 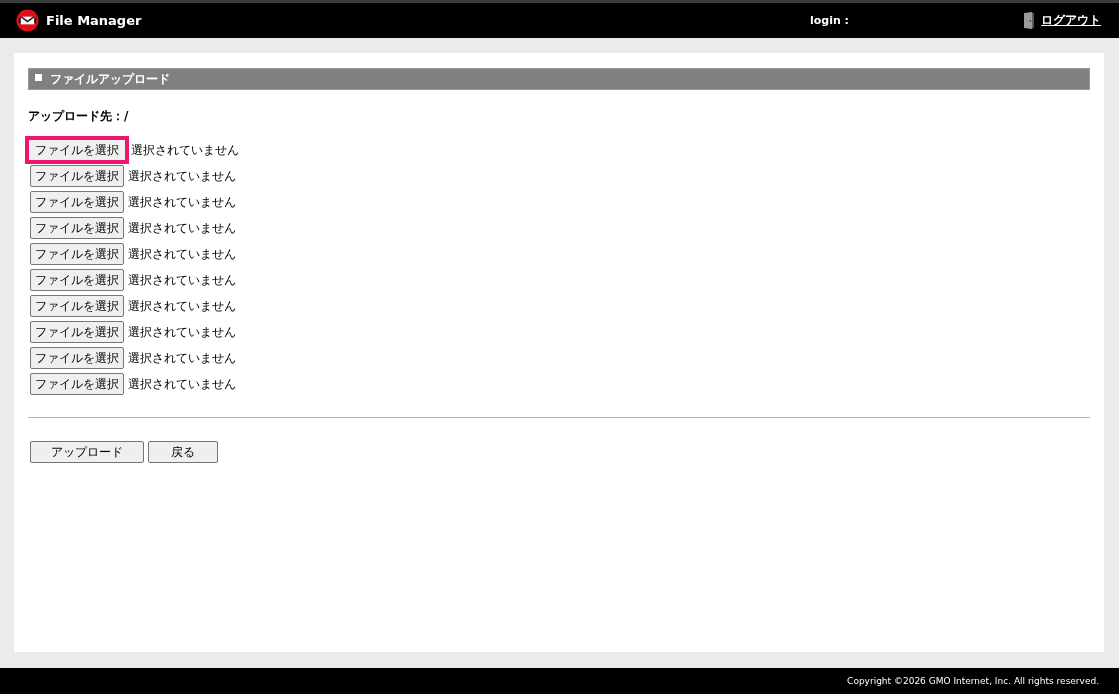 I want to click on envelope-logo-icon, so click(x=27, y=20).